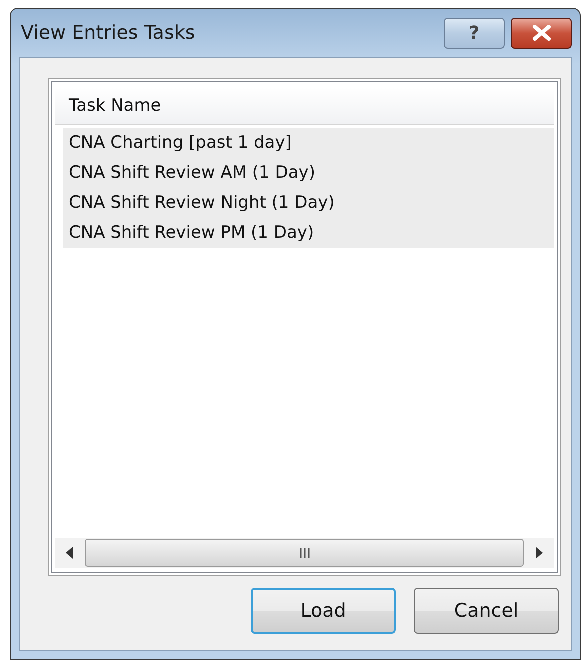 Image resolution: width=581 pixels, height=660 pixels. I want to click on cancel-button: Cancel, so click(486, 611).